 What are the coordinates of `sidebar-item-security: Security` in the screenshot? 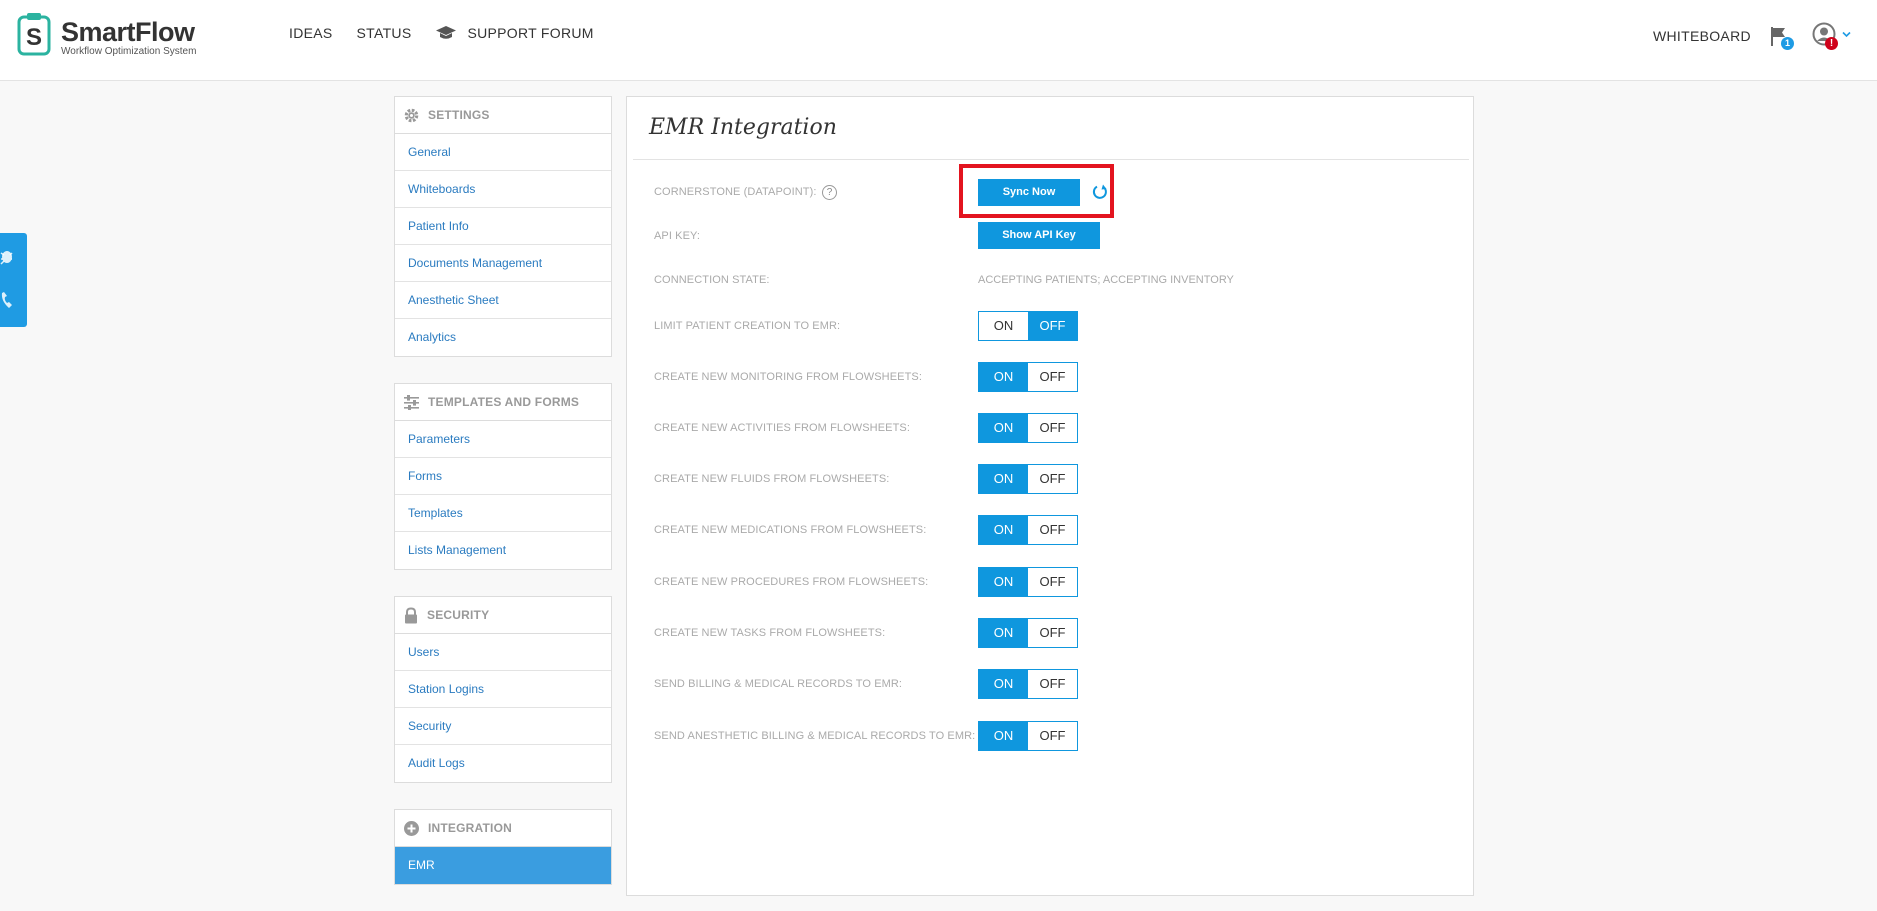 It's located at (503, 726).